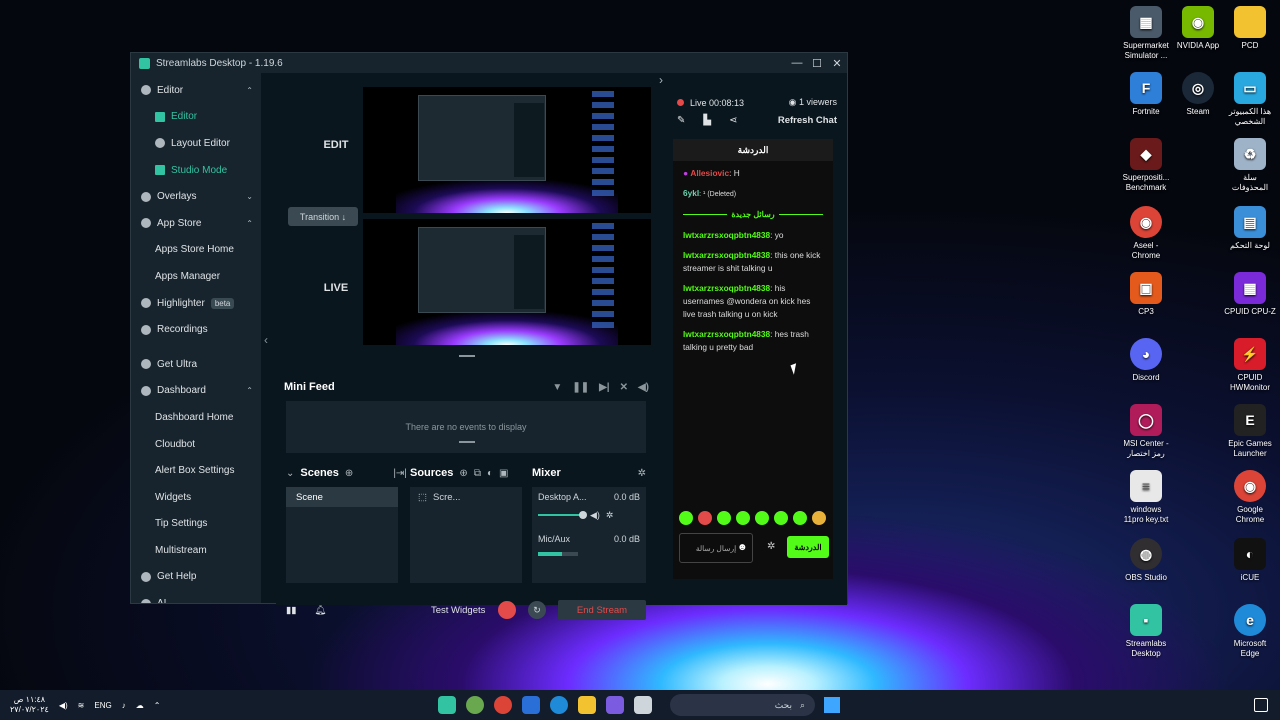 This screenshot has width=1280, height=720. Describe the element at coordinates (196, 391) in the screenshot. I see `sidebar-item-dashboard: Dashboard ⌃` at that location.